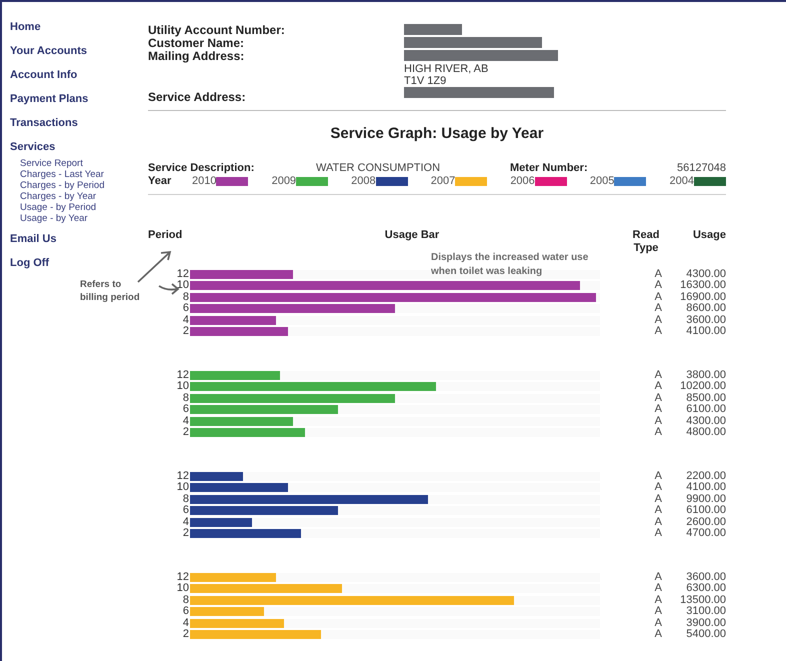 This screenshot has width=786, height=661. I want to click on nav-link: Transactions, so click(79, 123).